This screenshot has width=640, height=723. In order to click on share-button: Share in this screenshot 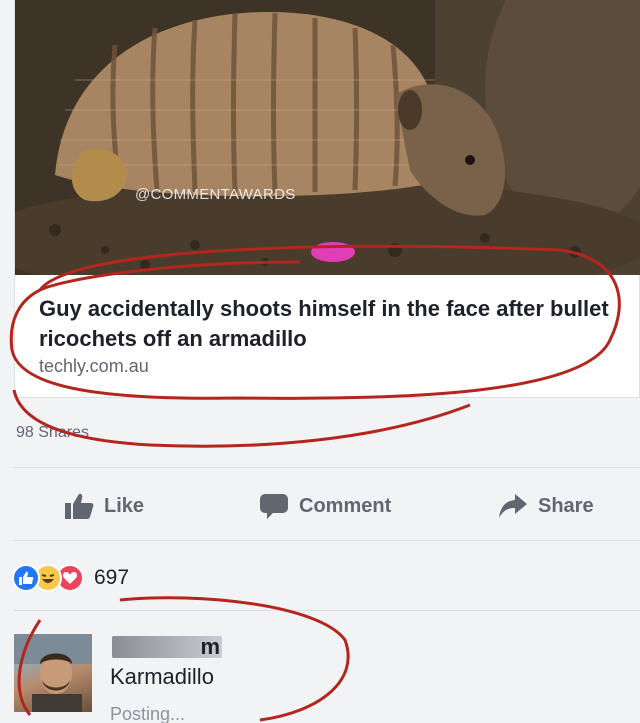, I will do `click(546, 506)`.